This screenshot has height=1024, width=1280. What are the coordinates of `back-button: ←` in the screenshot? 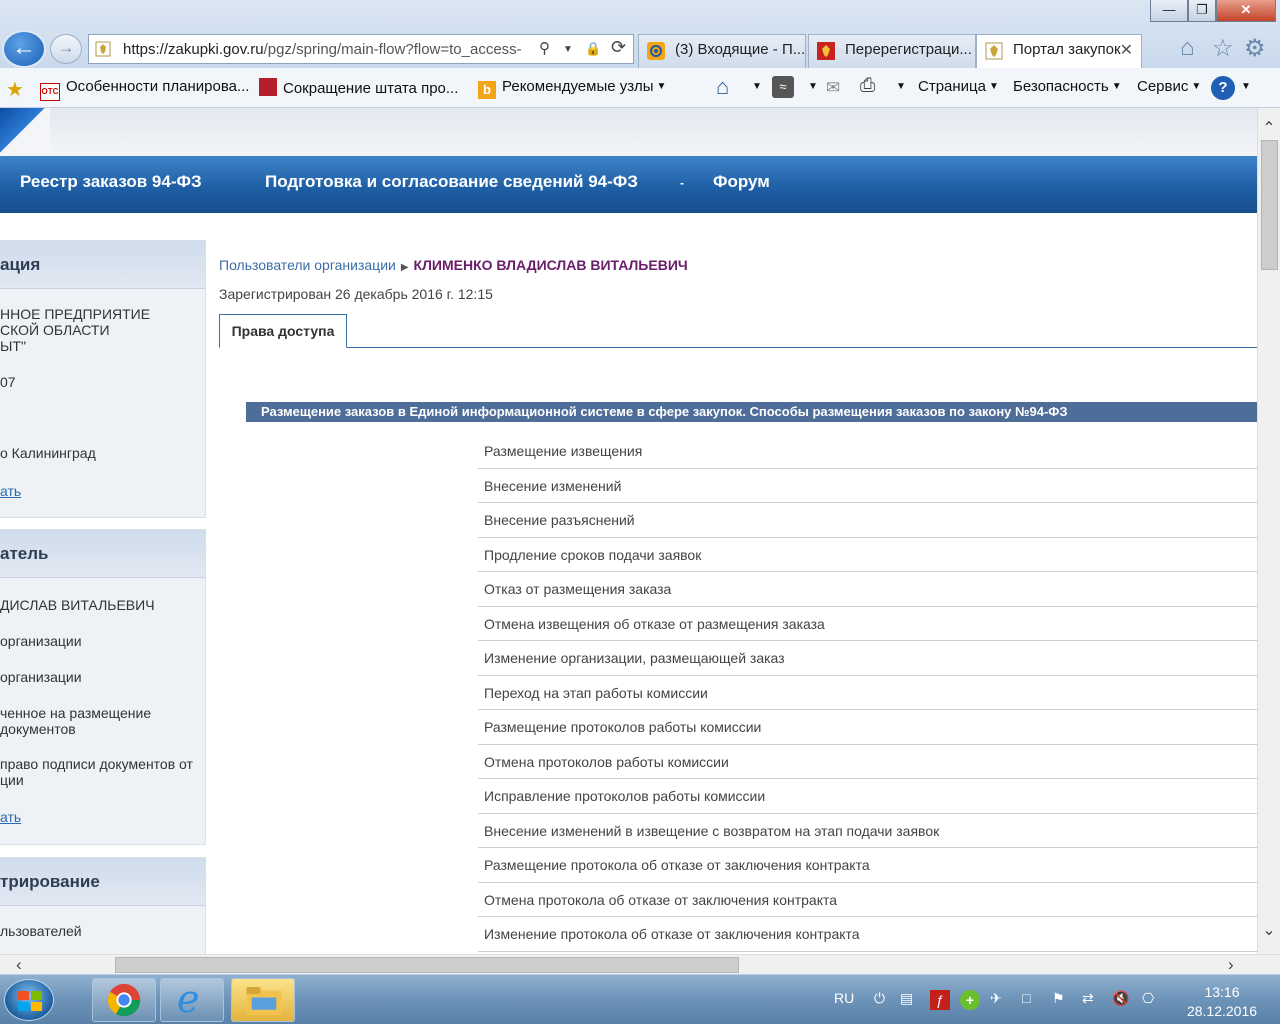 It's located at (24, 49).